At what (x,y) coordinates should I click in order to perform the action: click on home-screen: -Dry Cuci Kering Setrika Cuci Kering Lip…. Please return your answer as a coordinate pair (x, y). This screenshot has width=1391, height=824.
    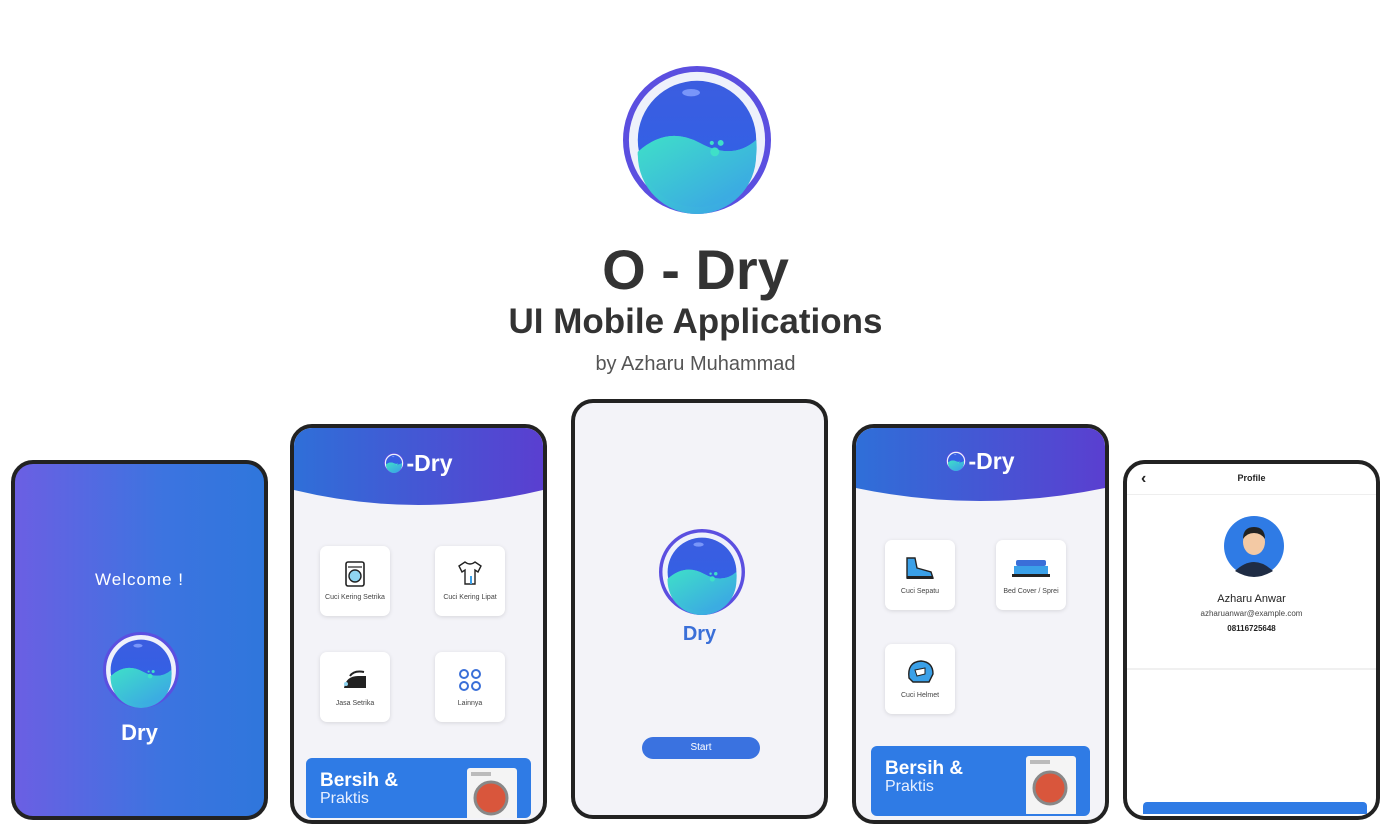
    Looking at the image, I should click on (418, 624).